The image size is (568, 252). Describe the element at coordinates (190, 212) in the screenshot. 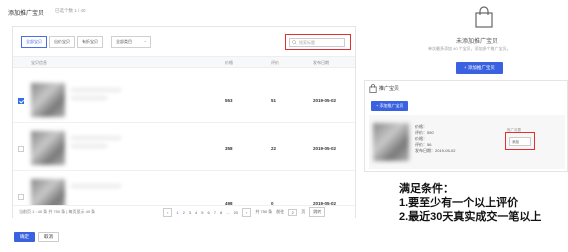

I see `page-number: 3` at that location.